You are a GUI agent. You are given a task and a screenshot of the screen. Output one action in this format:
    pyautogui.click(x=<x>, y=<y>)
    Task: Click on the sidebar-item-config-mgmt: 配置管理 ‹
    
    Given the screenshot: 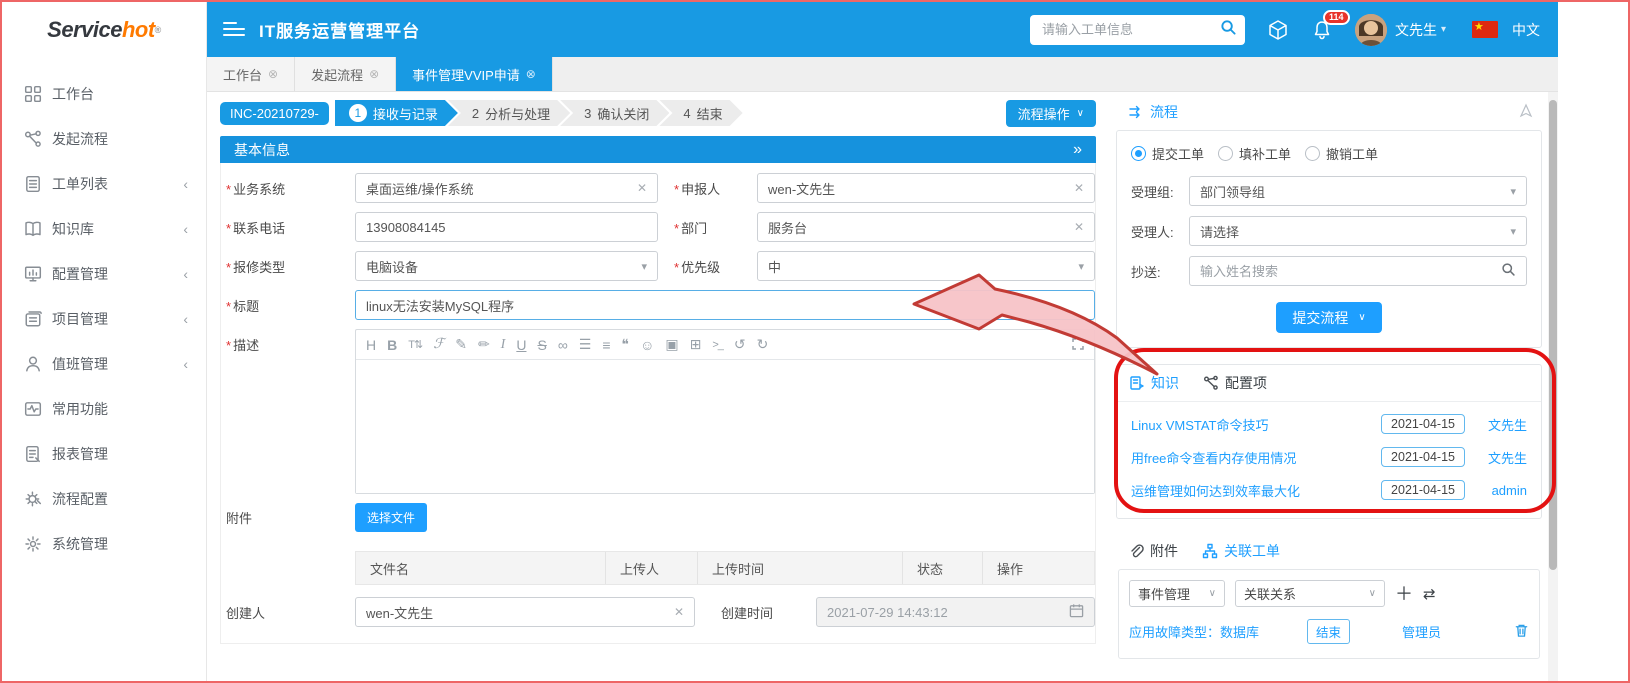 What is the action you would take?
    pyautogui.click(x=104, y=273)
    